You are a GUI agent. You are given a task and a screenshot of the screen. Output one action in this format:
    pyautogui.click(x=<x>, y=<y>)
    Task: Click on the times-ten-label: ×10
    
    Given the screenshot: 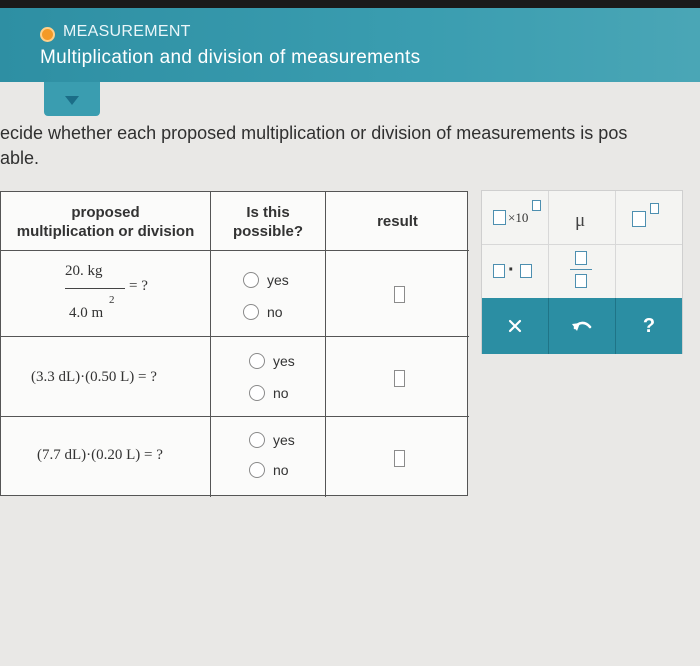 What is the action you would take?
    pyautogui.click(x=518, y=217)
    